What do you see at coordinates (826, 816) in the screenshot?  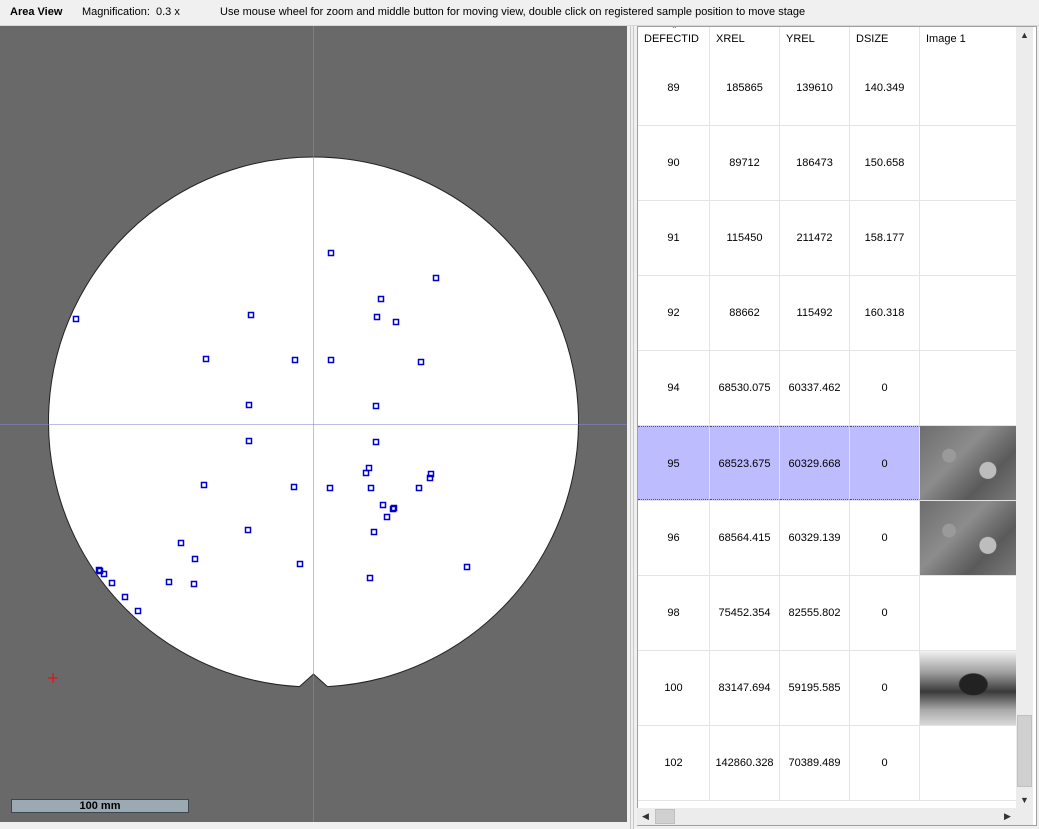 I see `horizontal-scrollbar: ◀ ▶` at bounding box center [826, 816].